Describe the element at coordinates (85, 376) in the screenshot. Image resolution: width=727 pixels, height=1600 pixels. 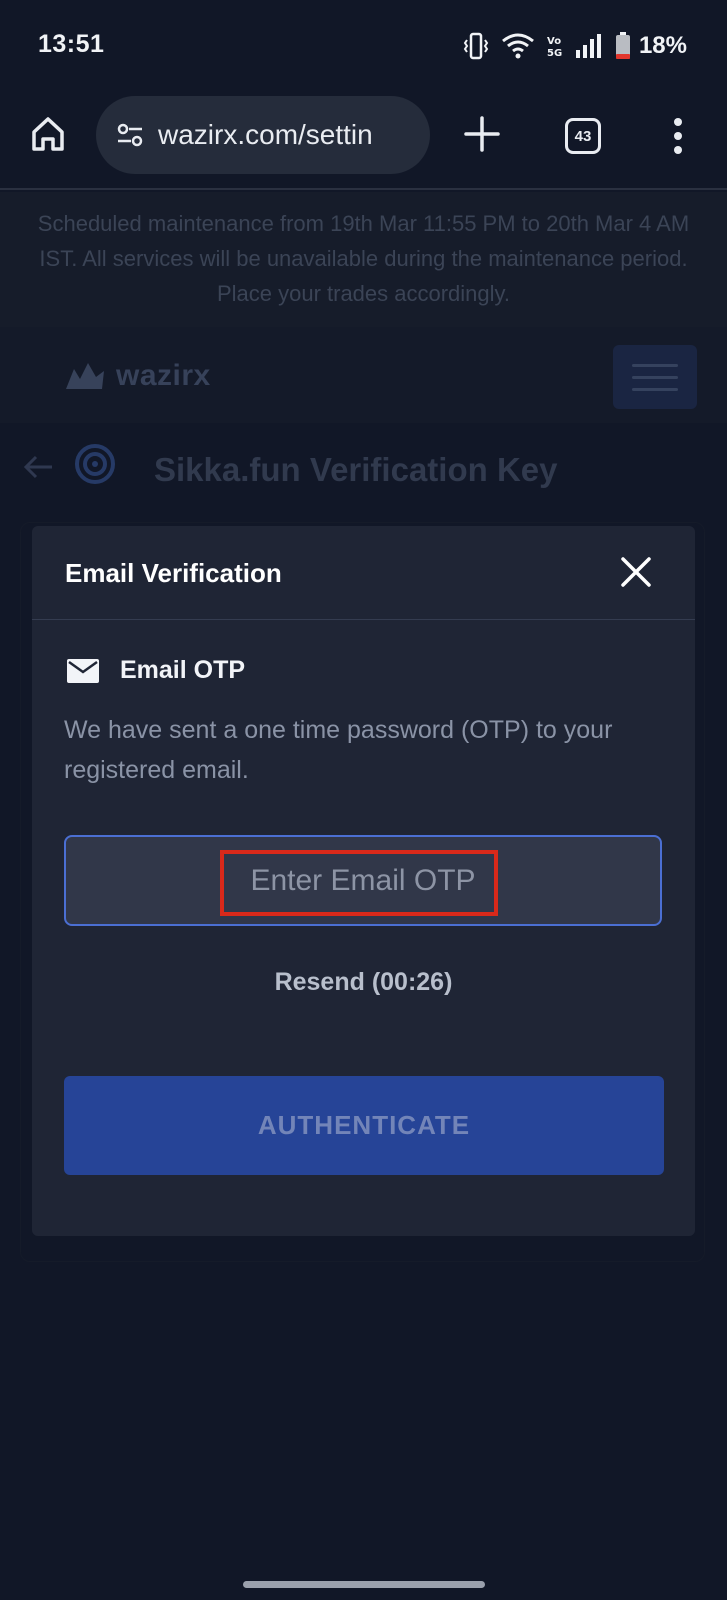
I see `wazirx-logo-icon` at that location.